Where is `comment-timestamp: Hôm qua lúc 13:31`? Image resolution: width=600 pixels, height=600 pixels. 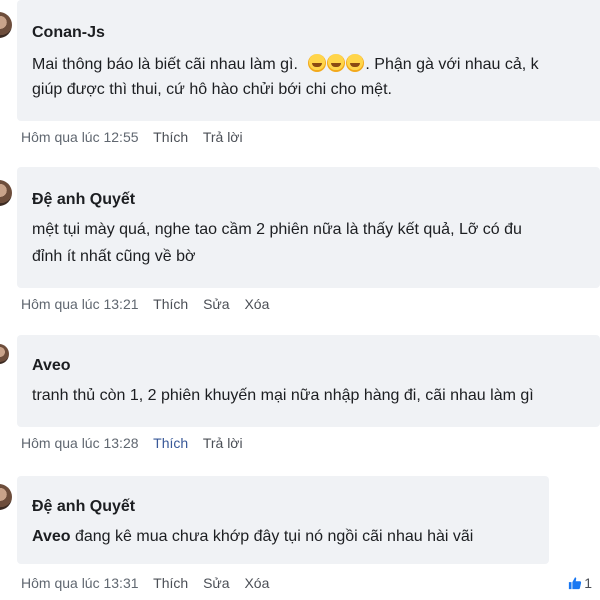
comment-timestamp: Hôm qua lúc 13:31 is located at coordinates (80, 583).